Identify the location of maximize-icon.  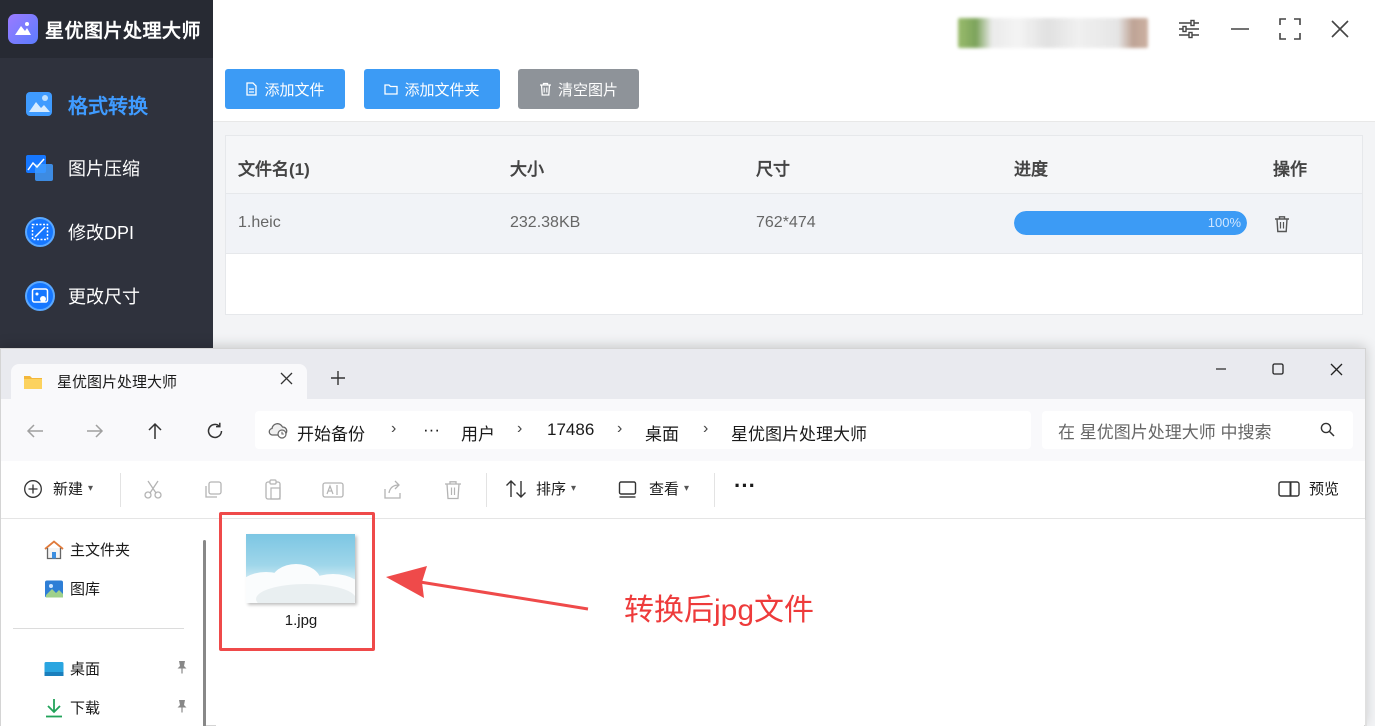
(1290, 29).